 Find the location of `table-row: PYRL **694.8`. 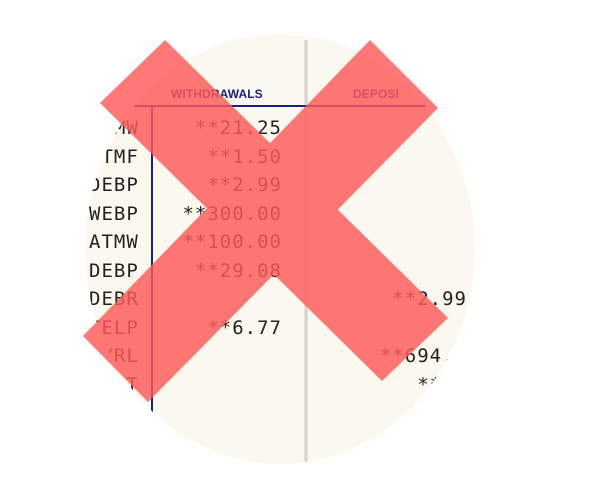

table-row: PYRL **694.8 is located at coordinates (280, 356).